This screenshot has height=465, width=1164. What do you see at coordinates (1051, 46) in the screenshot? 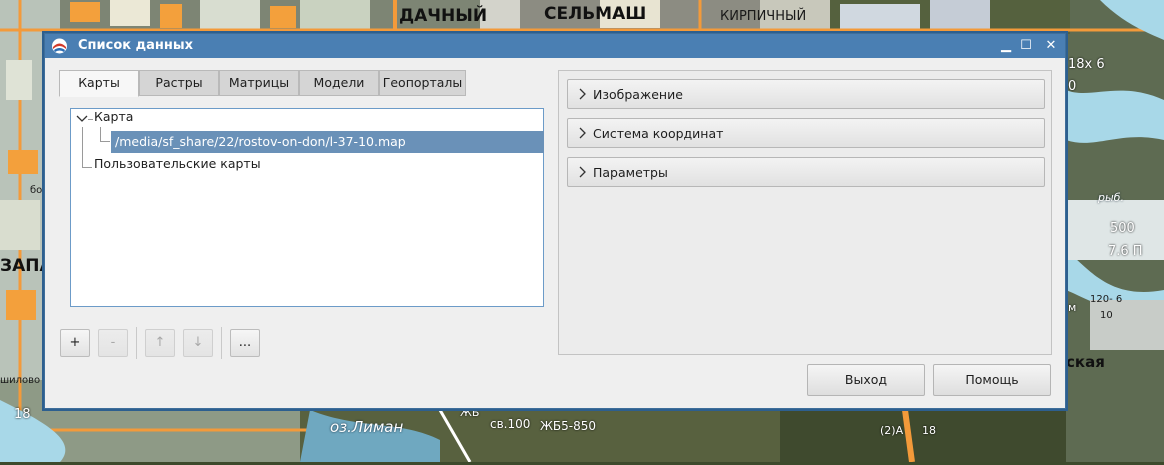
I see `close-button: ✕` at bounding box center [1051, 46].